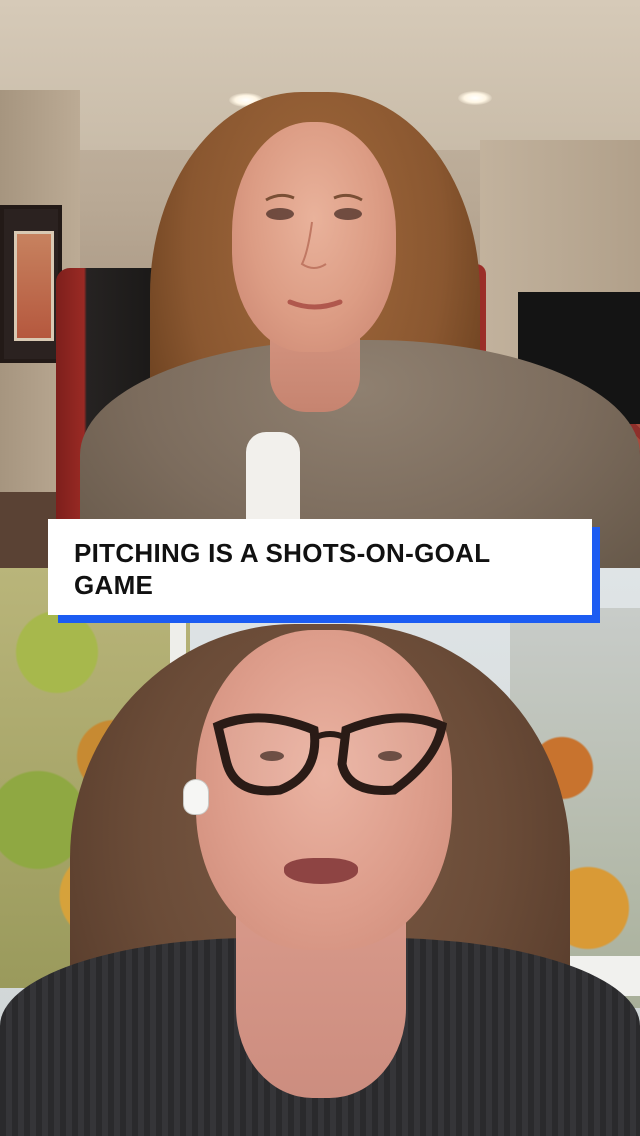  What do you see at coordinates (475, 98) in the screenshot?
I see `ceiling-light-right` at bounding box center [475, 98].